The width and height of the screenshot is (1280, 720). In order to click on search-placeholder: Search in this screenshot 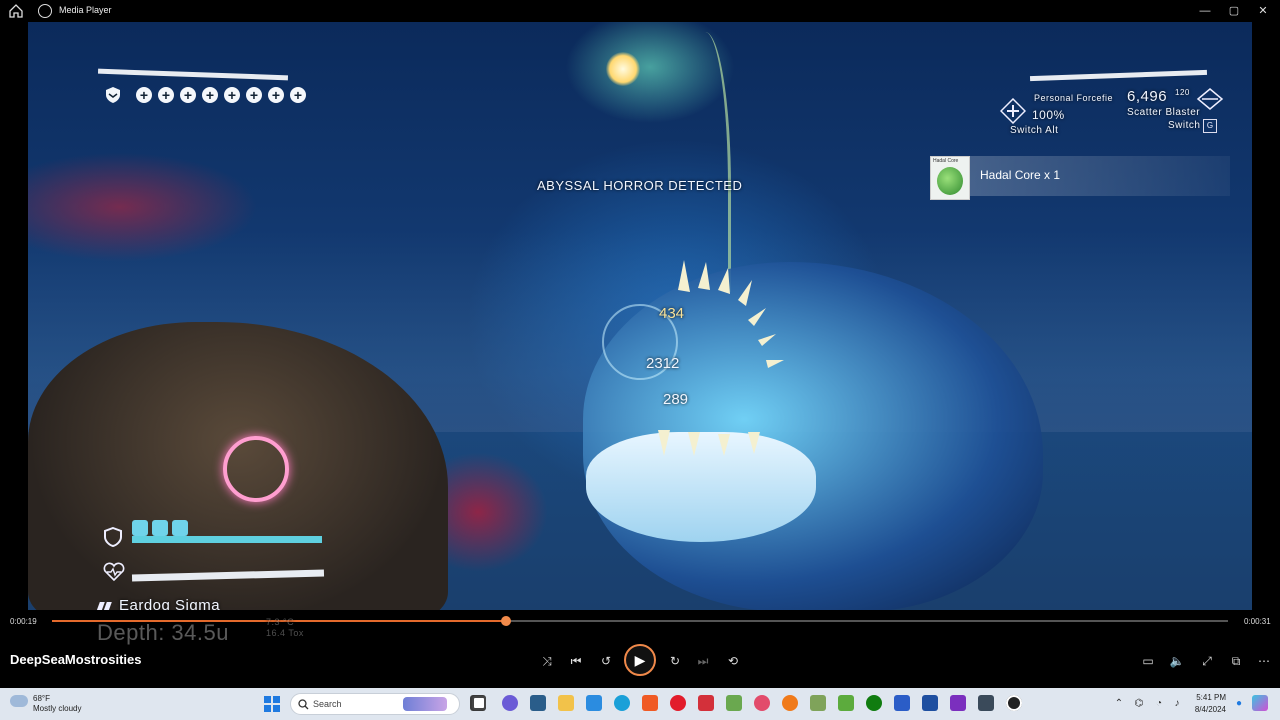, I will do `click(327, 704)`.